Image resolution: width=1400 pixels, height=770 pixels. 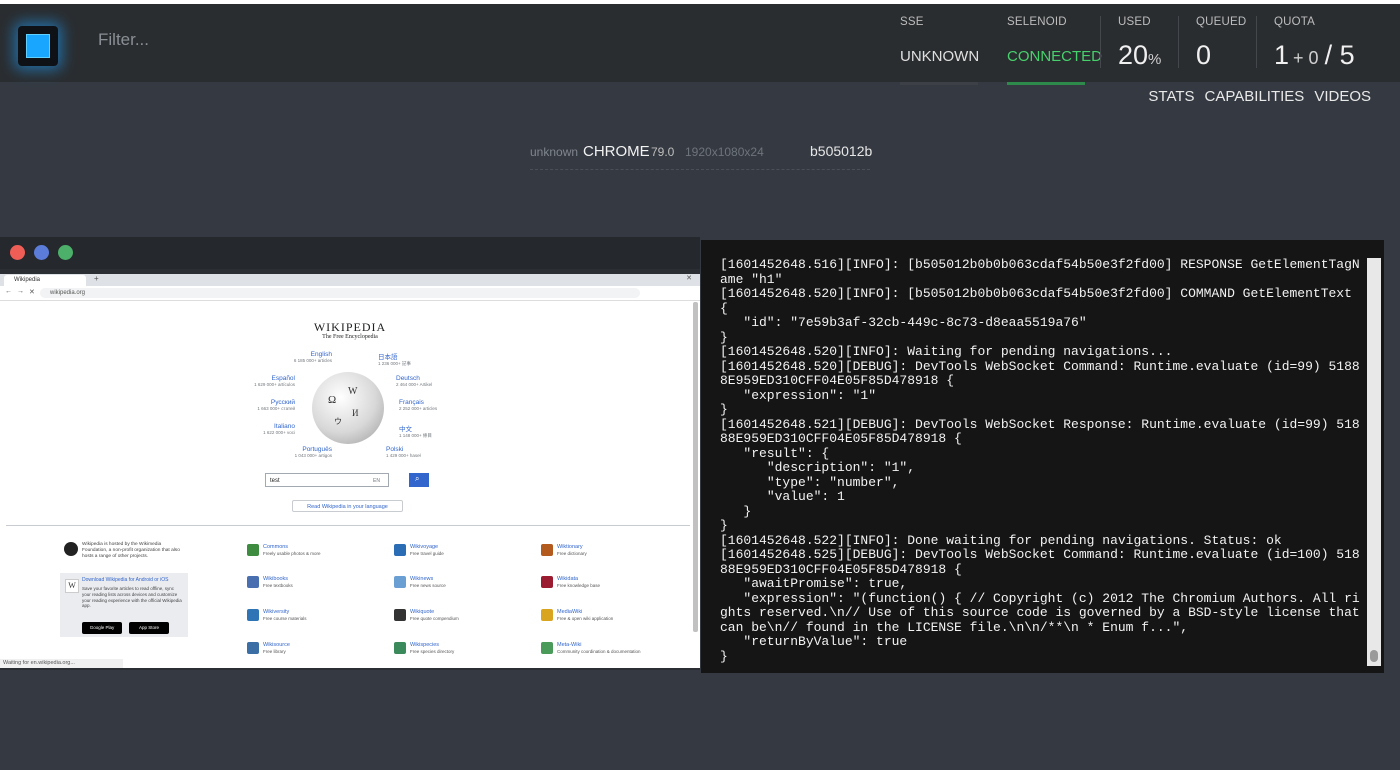 I want to click on capabilities-link: CAPABILITIES, so click(x=1255, y=96).